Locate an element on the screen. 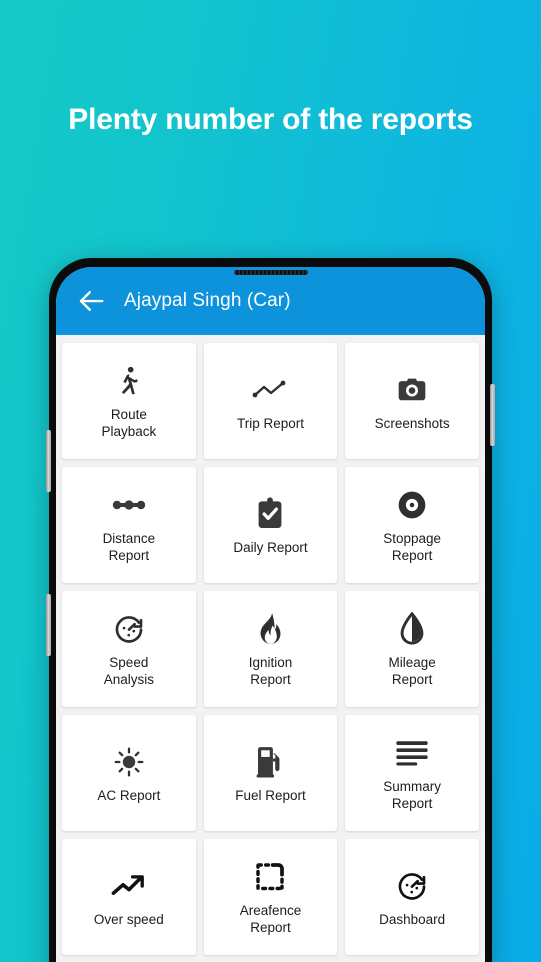 The height and width of the screenshot is (962, 541). tile-areafence-report: Areafence Report is located at coordinates (270, 897).